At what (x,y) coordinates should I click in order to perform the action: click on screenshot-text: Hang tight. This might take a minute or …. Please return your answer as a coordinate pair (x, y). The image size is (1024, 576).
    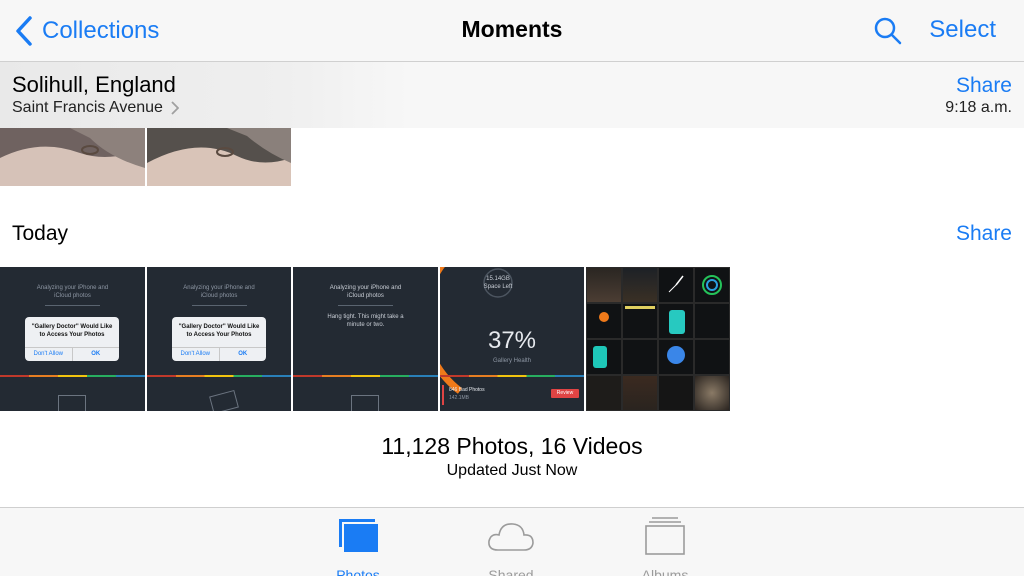
    Looking at the image, I should click on (365, 321).